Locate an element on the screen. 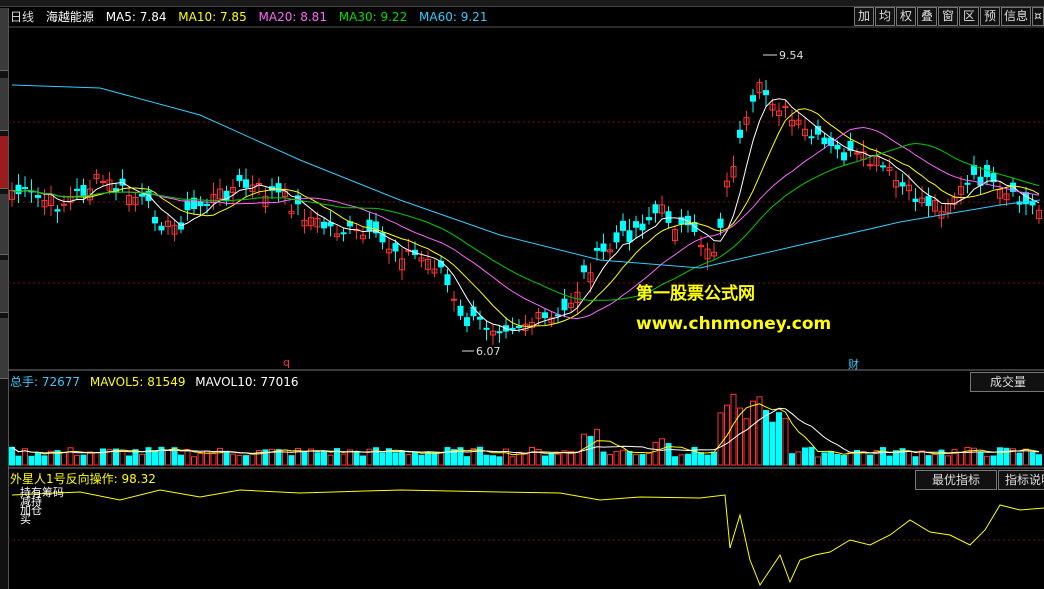  info-button: 信息 is located at coordinates (1016, 16).